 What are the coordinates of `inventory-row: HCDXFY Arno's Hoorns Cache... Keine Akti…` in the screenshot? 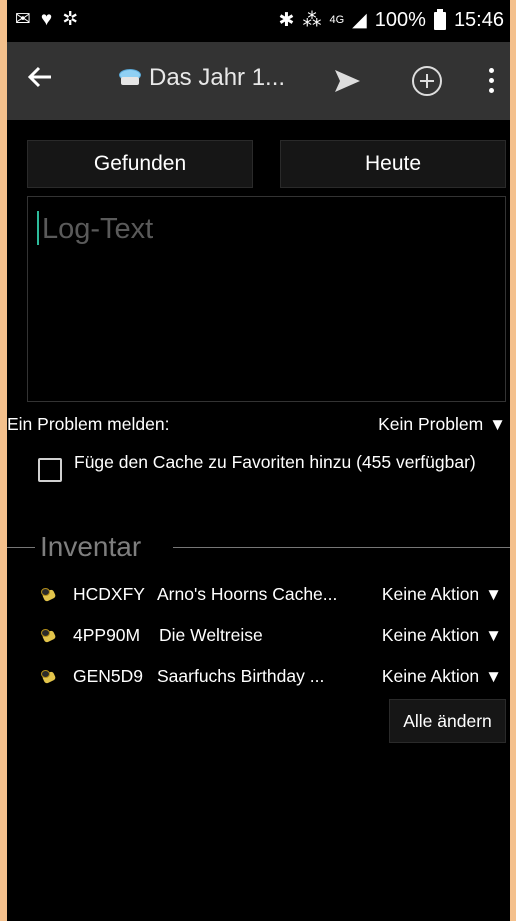 It's located at (258, 600).